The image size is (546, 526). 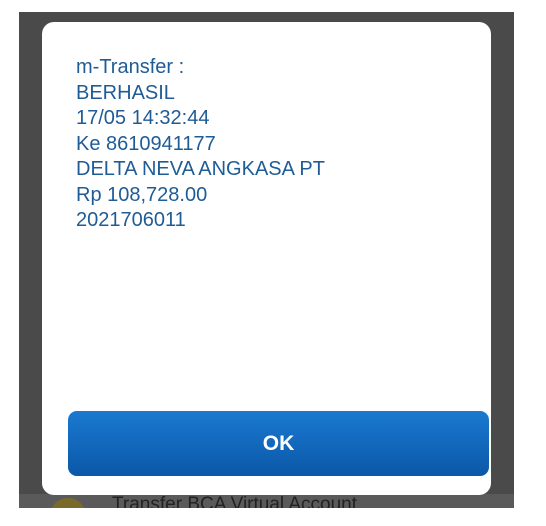 What do you see at coordinates (146, 143) in the screenshot?
I see `message-account: Ke 8610941177` at bounding box center [146, 143].